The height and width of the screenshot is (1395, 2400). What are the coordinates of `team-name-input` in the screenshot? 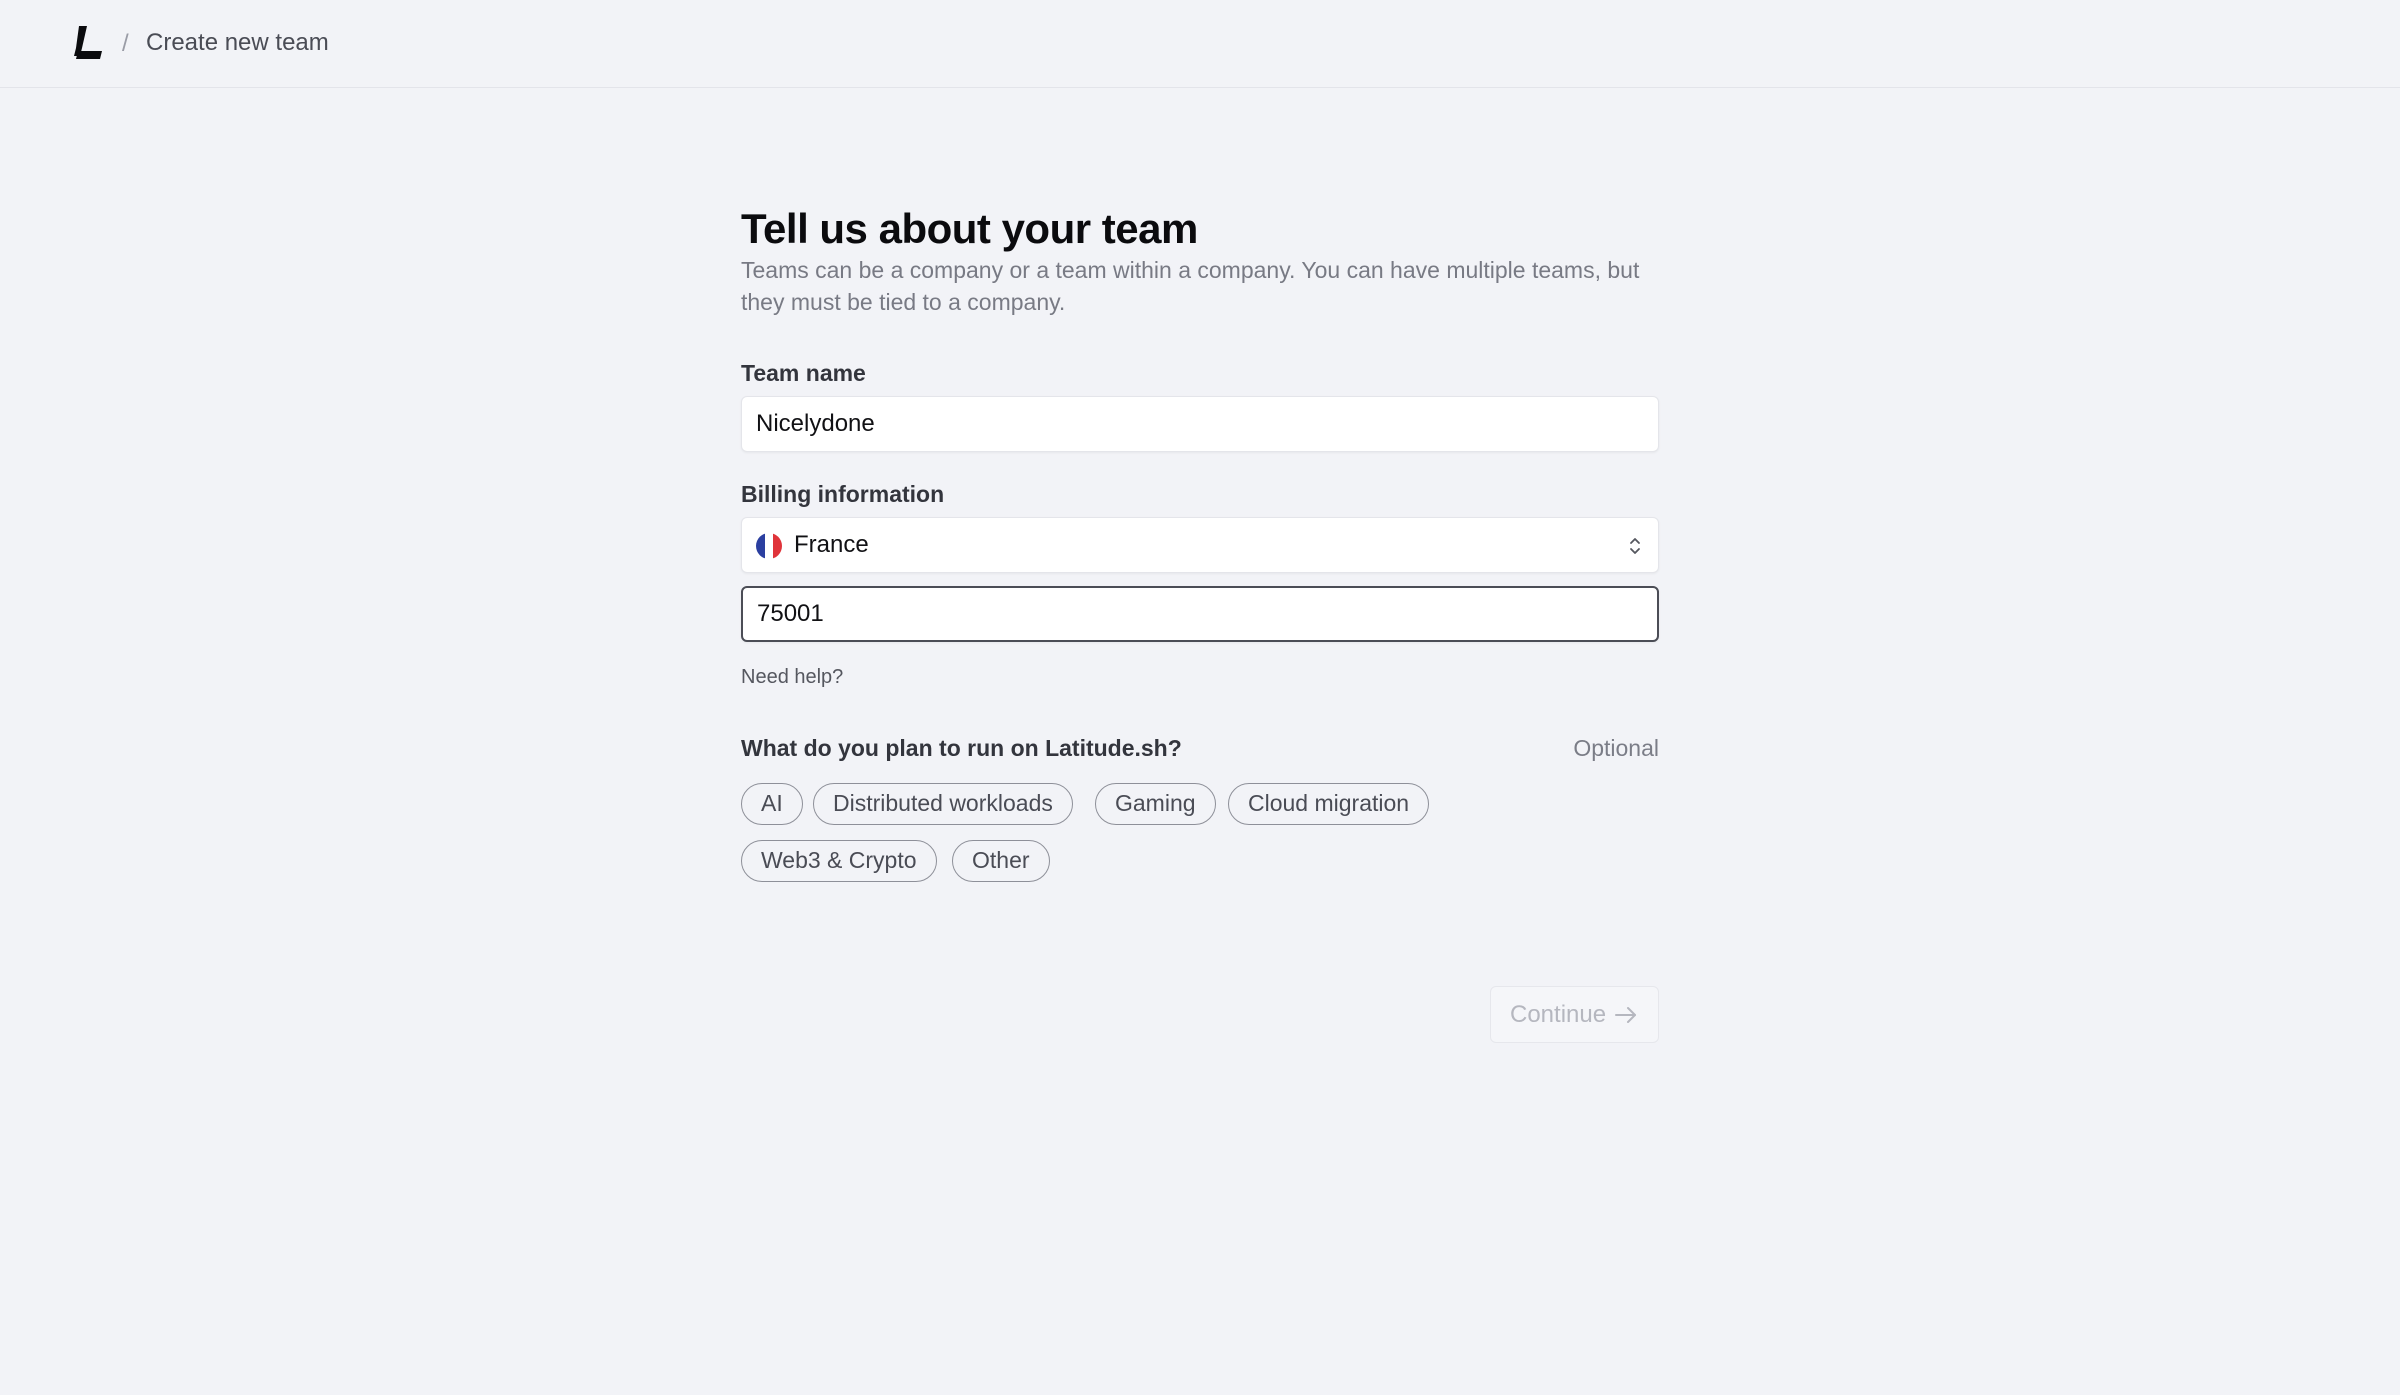 It's located at (1200, 424).